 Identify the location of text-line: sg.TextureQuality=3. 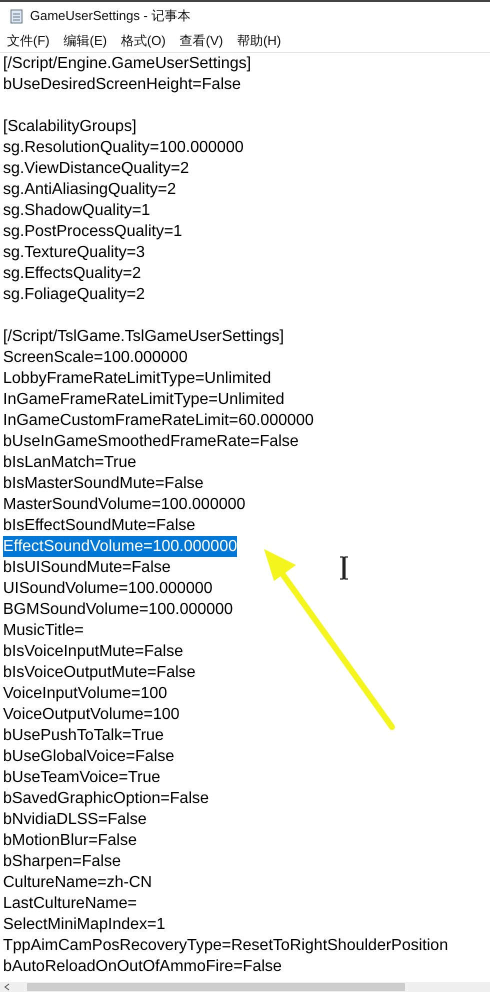
(74, 253).